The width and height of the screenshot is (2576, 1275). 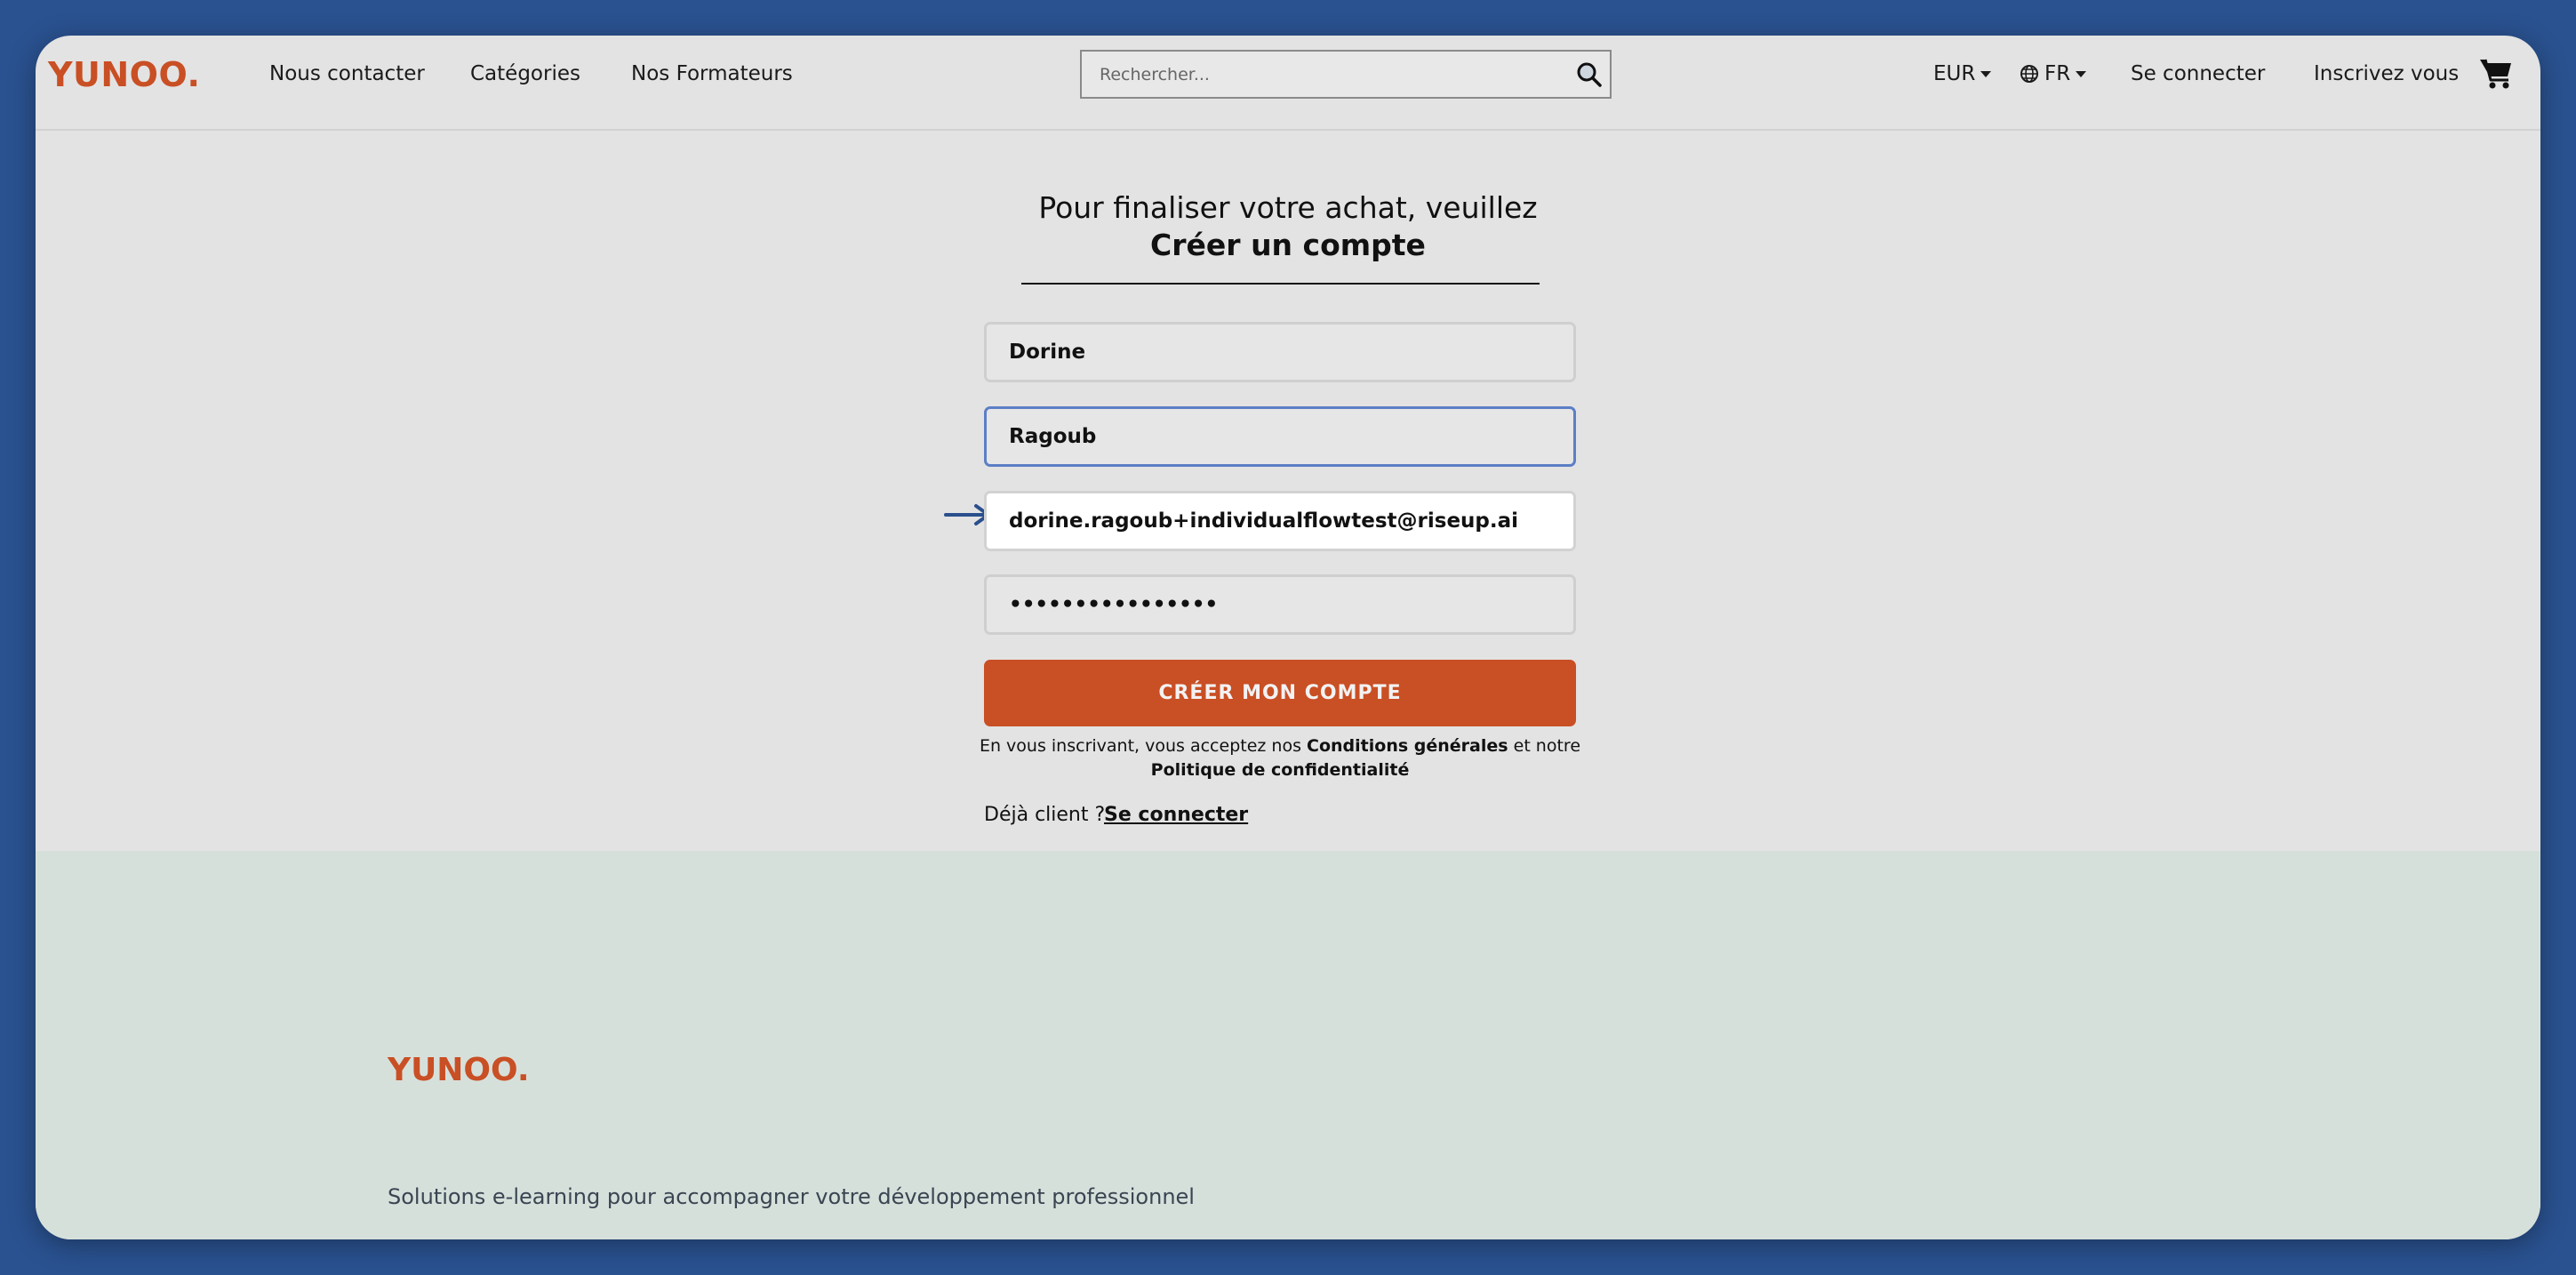 I want to click on form-login-link: Se connecter, so click(x=1176, y=815).